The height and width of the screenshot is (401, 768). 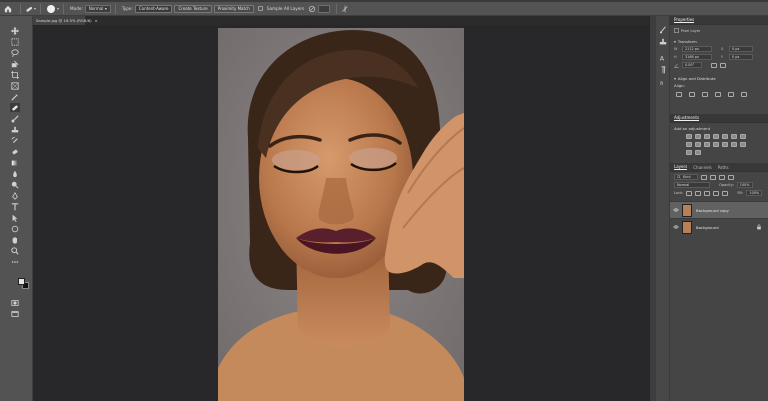 I want to click on lasso-tool, so click(x=15, y=52).